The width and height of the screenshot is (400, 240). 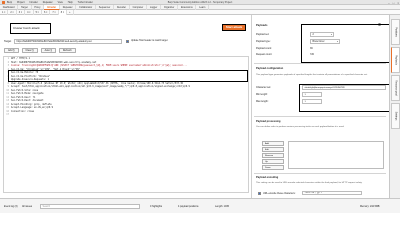 What do you see at coordinates (270, 68) in the screenshot?
I see `payload-configuration-title: Payload configuration` at bounding box center [270, 68].